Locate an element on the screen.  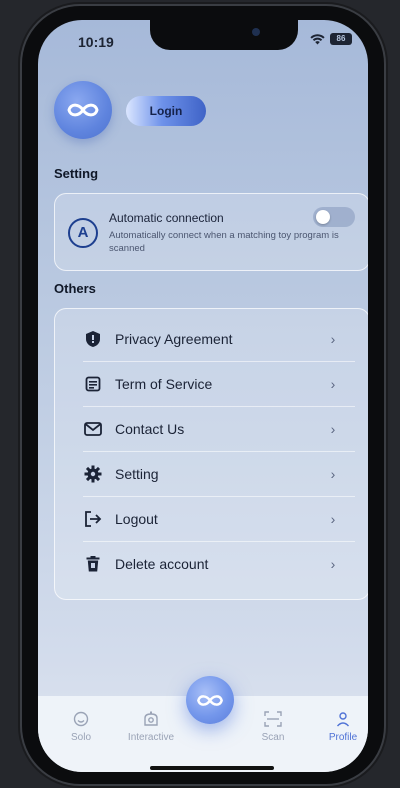
interactive-icon is located at coordinates (151, 719).